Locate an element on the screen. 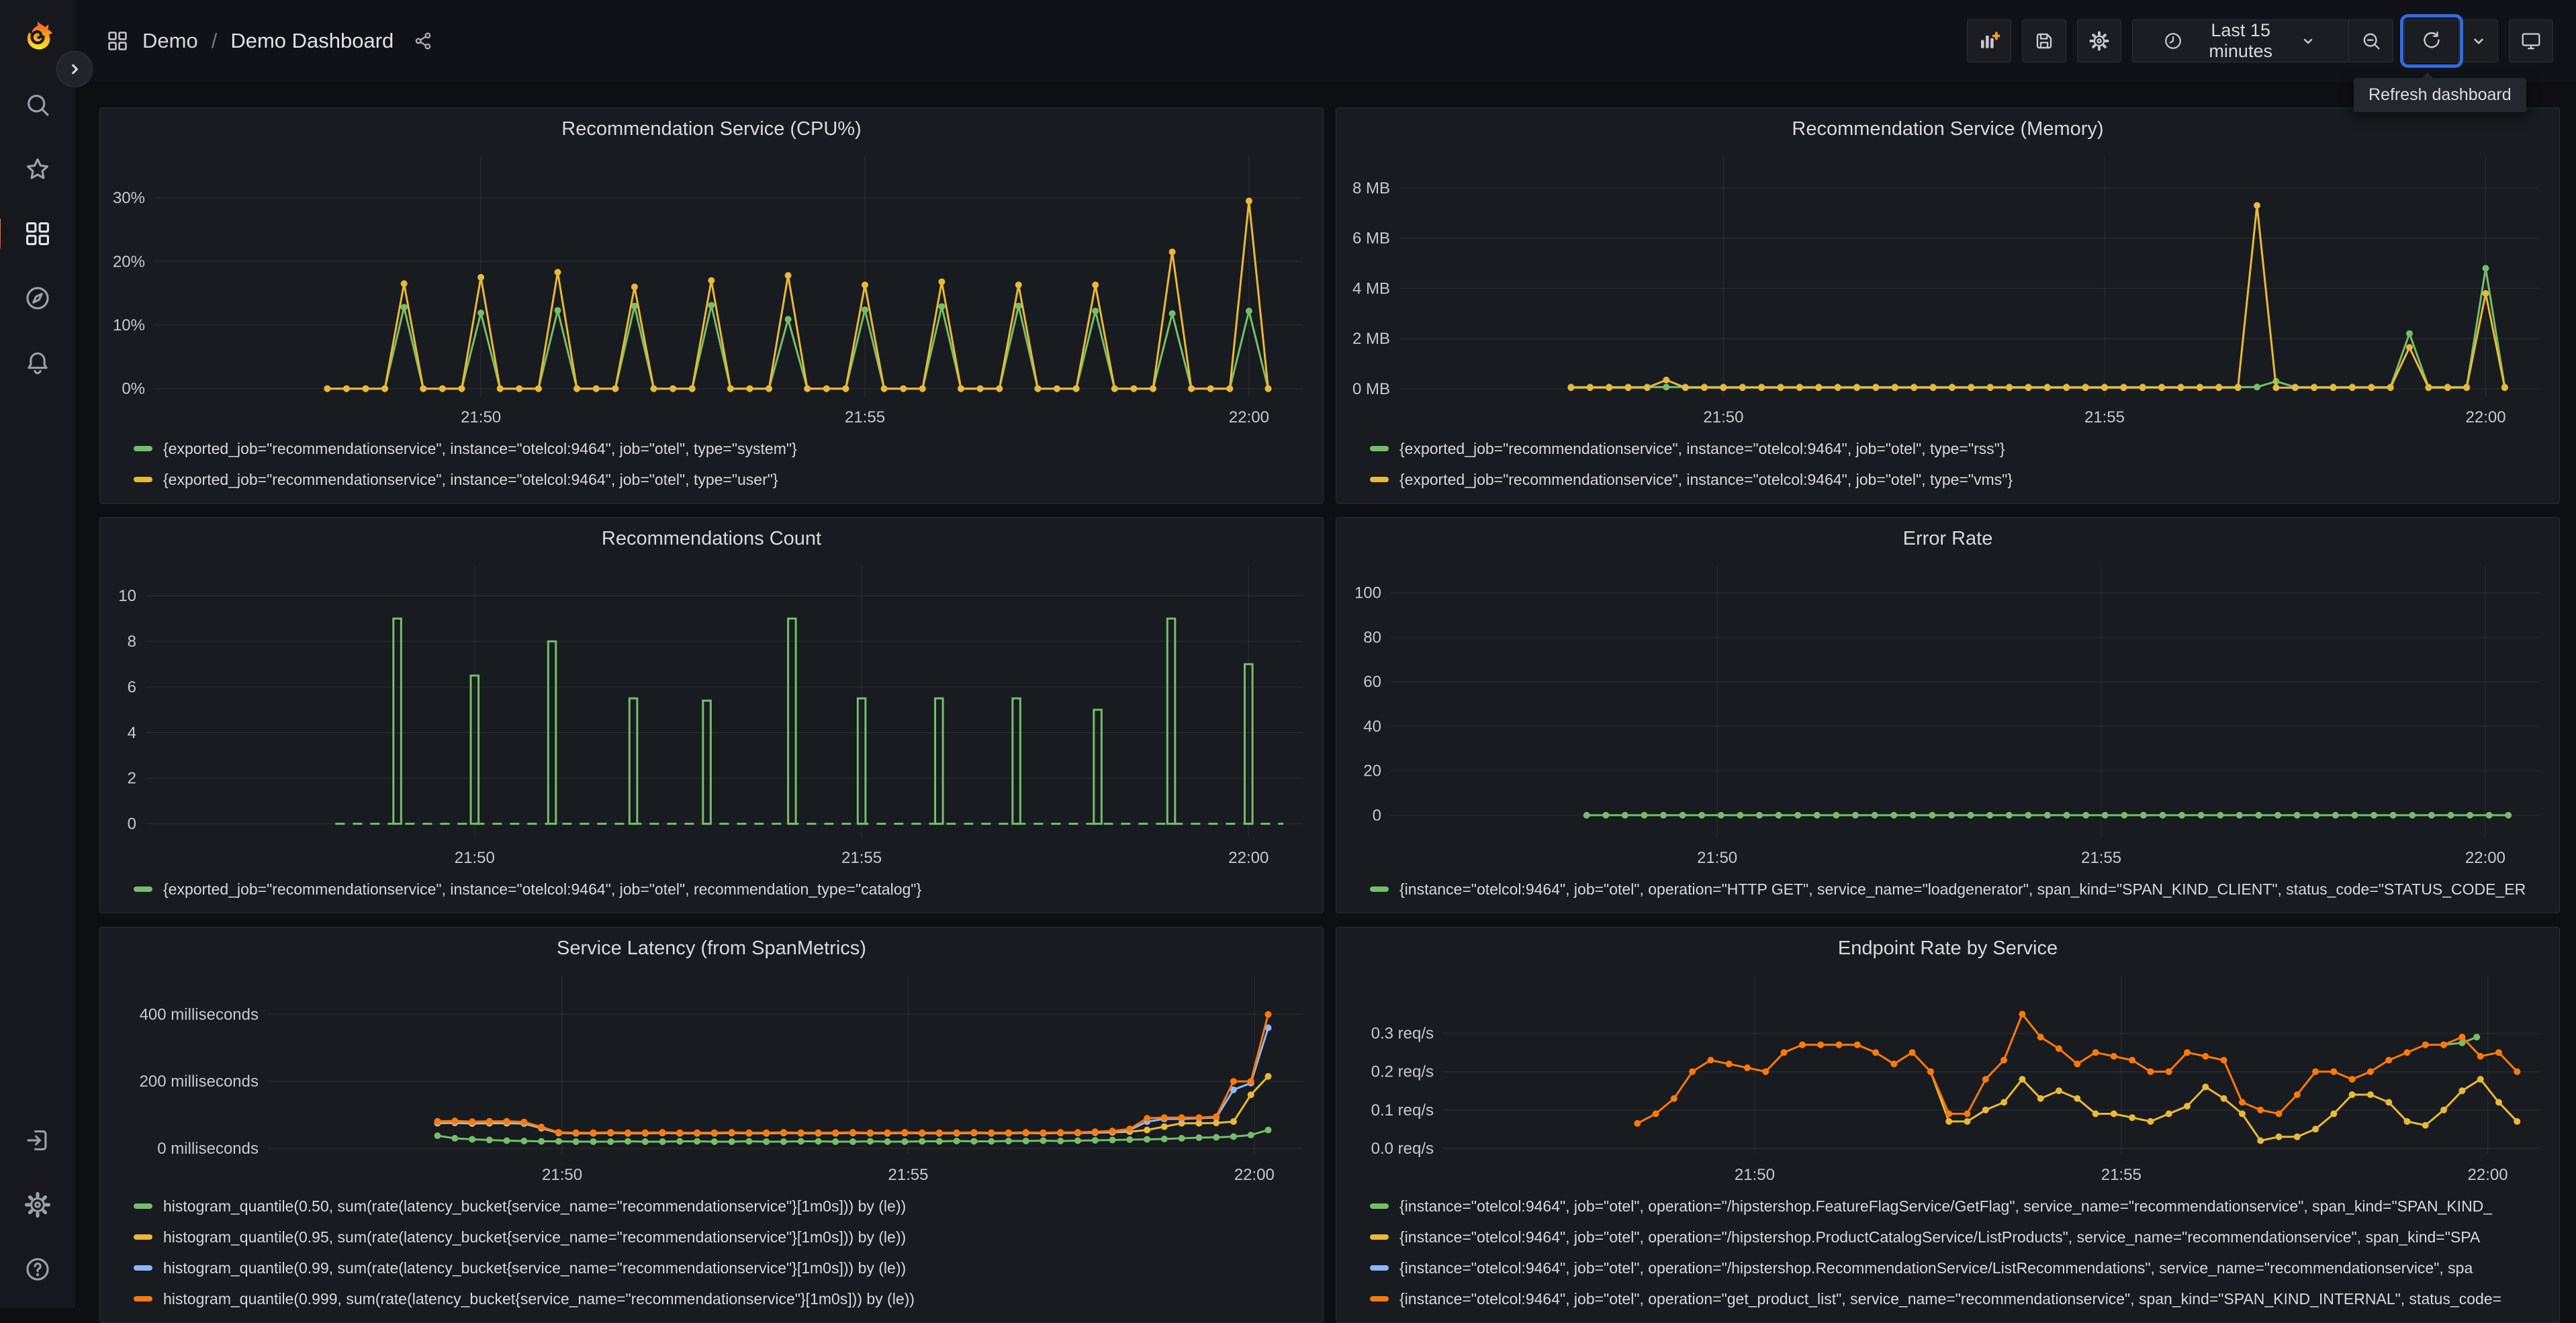 Image resolution: width=2576 pixels, height=1323 pixels. chart-svg: 21:5021:5522:000%10%20%30% is located at coordinates (711, 289).